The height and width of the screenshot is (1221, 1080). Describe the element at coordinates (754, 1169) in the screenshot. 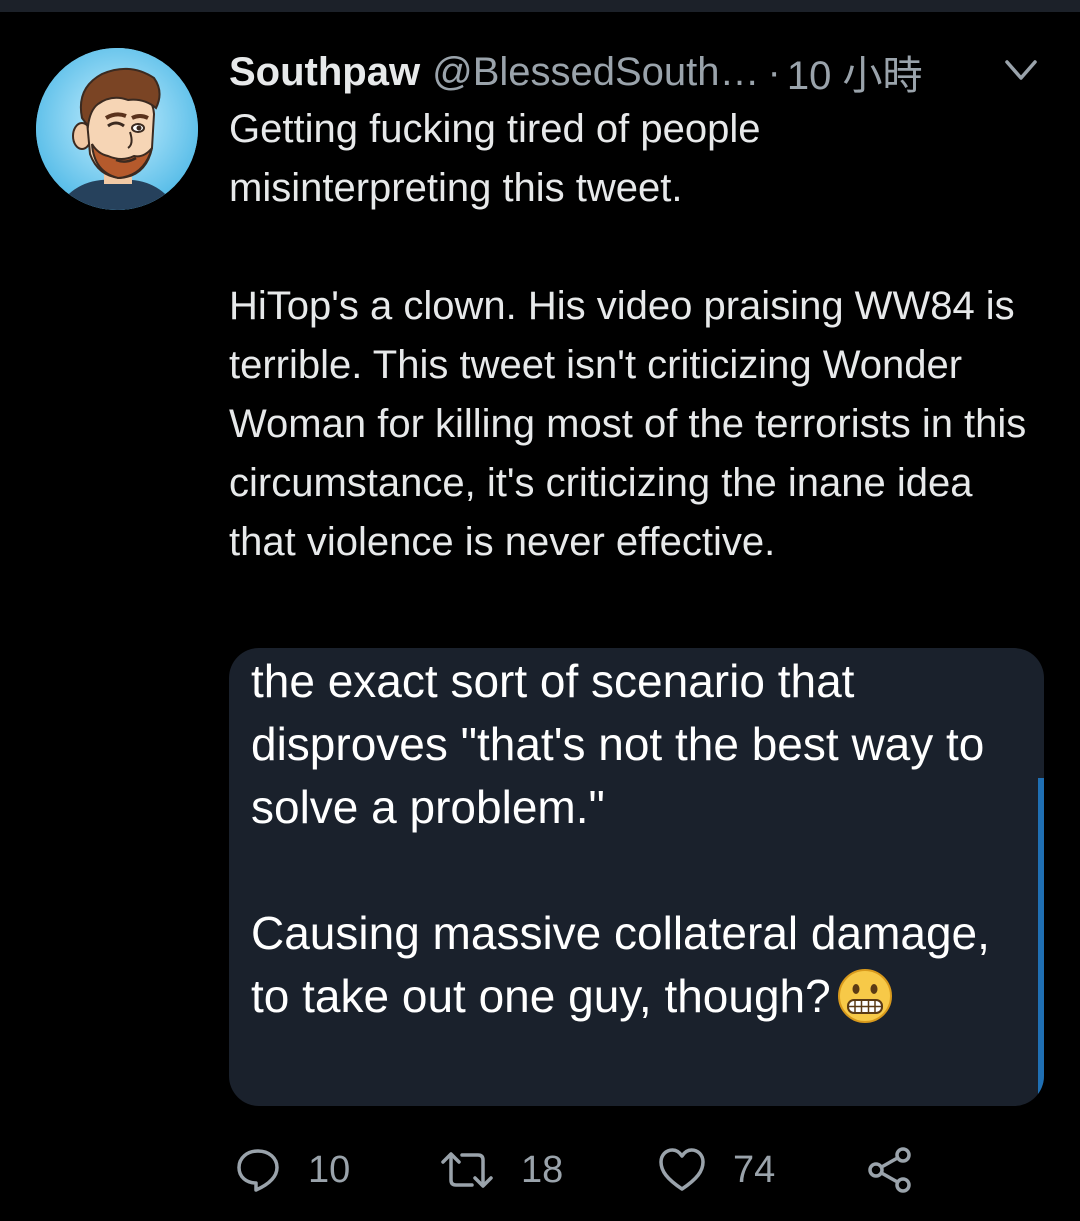

I see `like-count: 74` at that location.